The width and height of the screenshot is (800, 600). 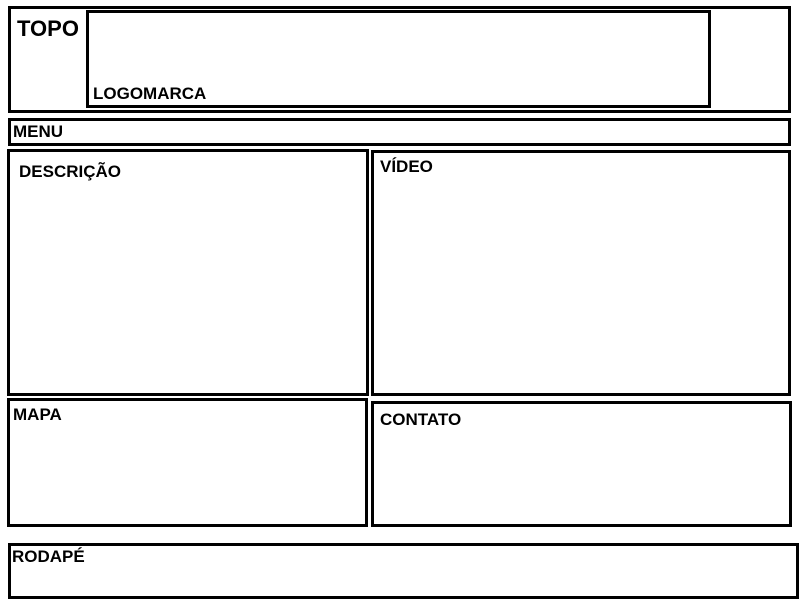 I want to click on menu-section, so click(x=399, y=132).